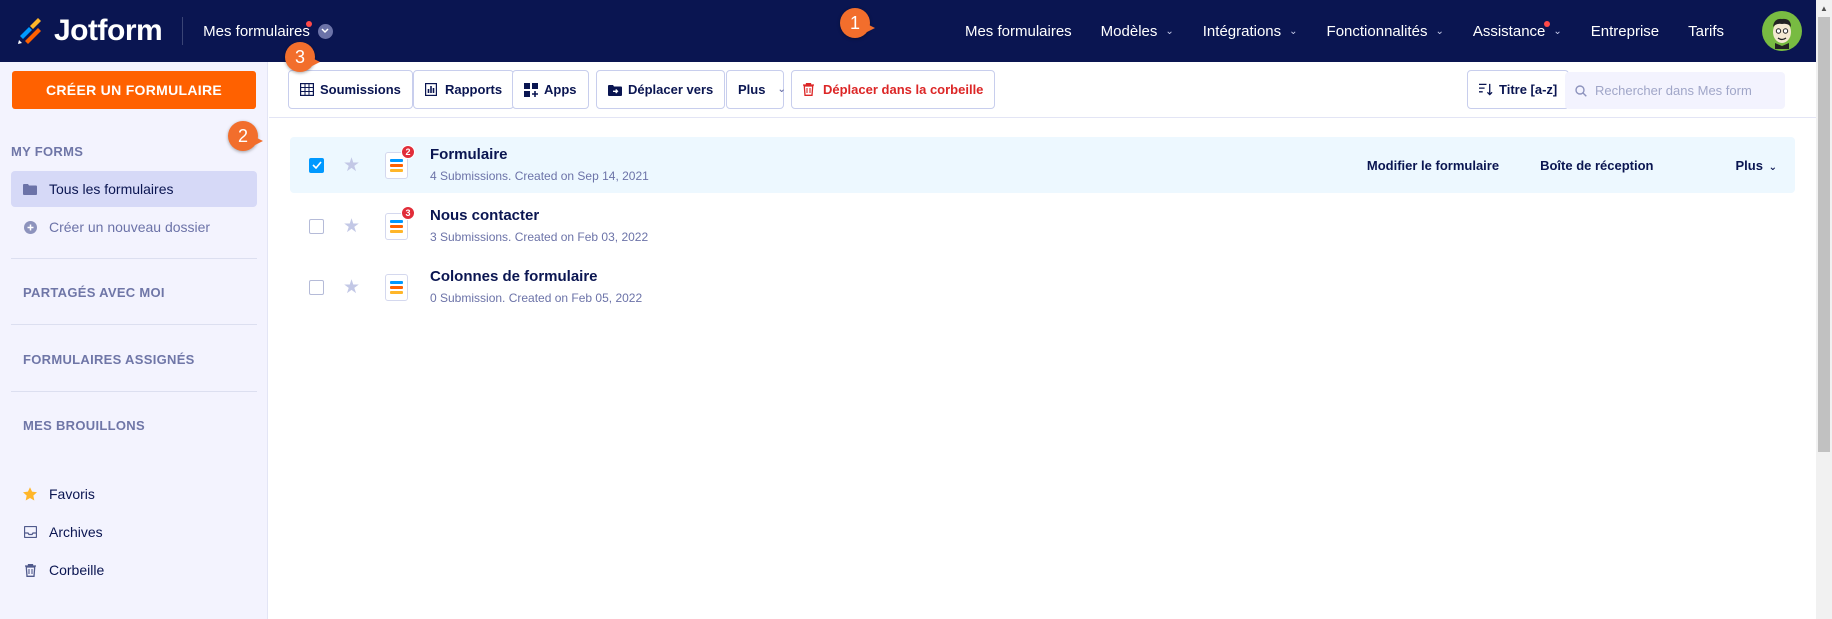 This screenshot has height=619, width=1832. I want to click on avatar, so click(1782, 31).